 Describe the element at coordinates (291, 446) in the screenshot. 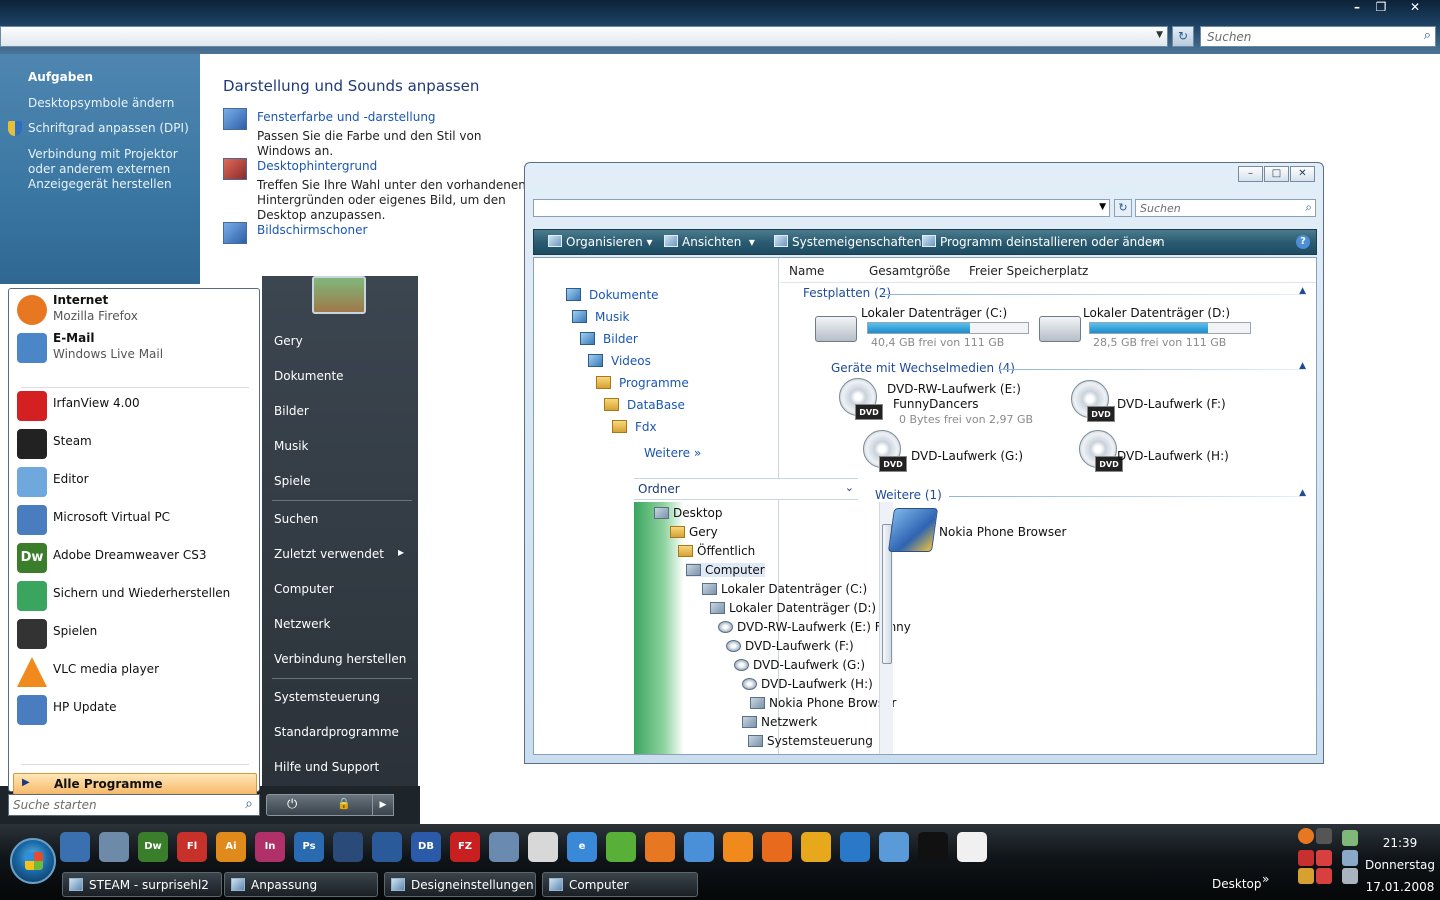

I see `start-link-music: Musik` at that location.